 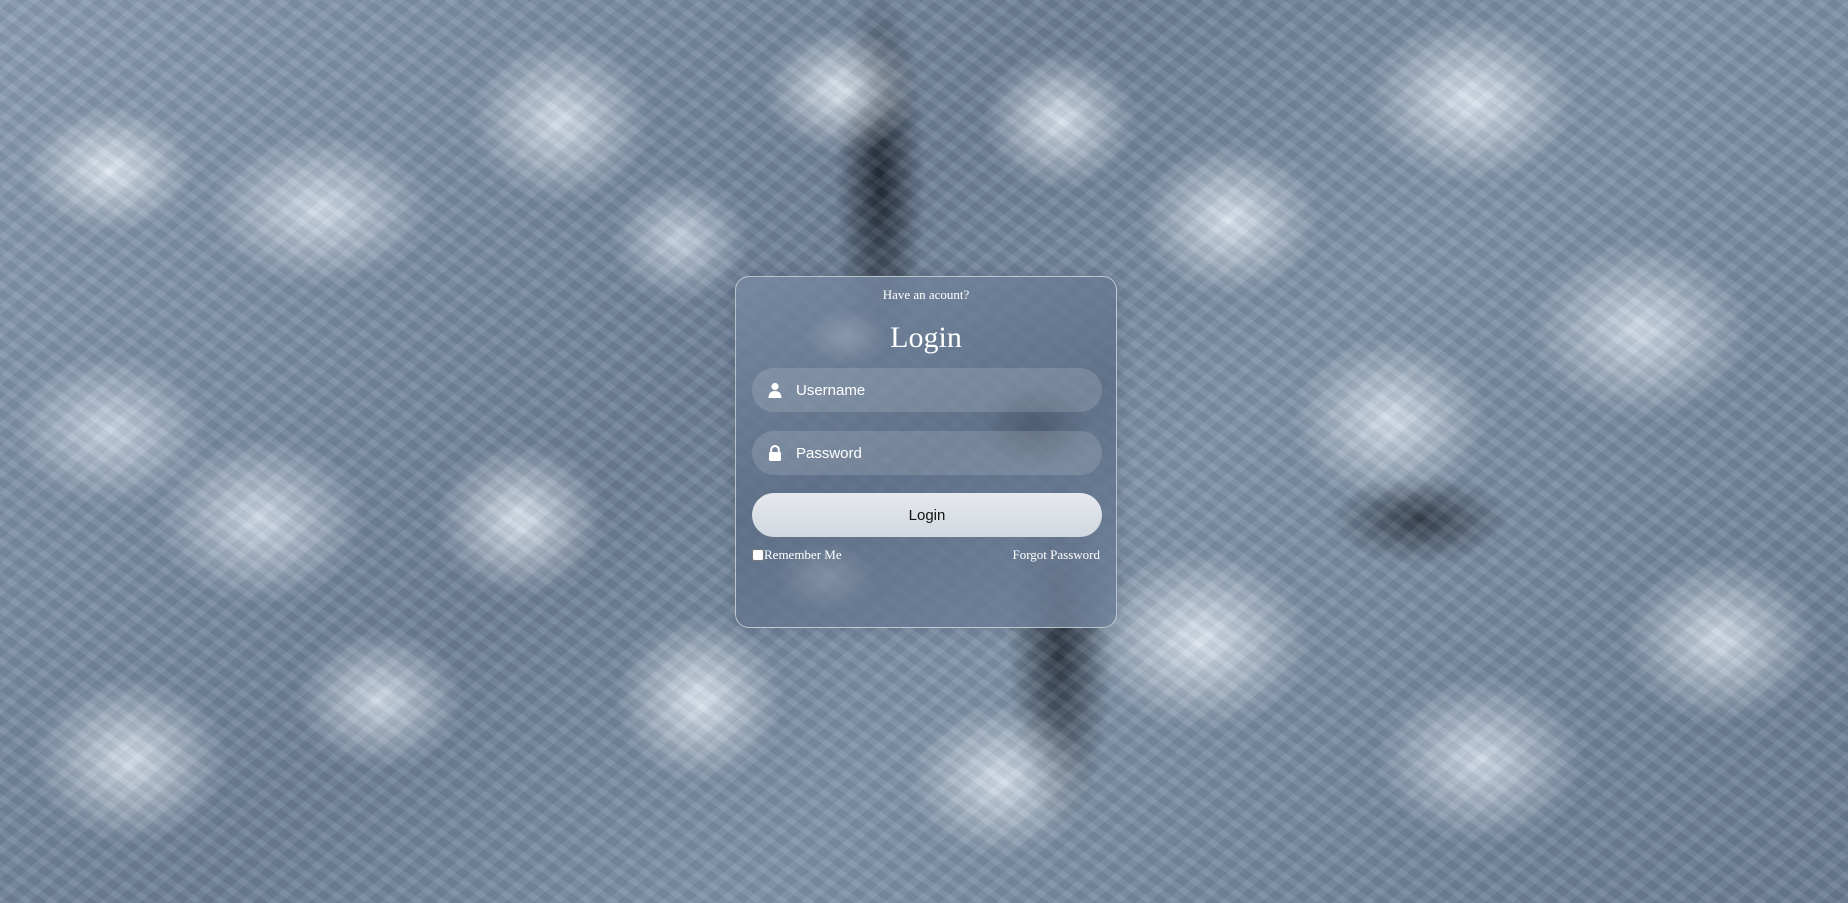 What do you see at coordinates (926, 294) in the screenshot?
I see `have-account-prompt: Have an acount?` at bounding box center [926, 294].